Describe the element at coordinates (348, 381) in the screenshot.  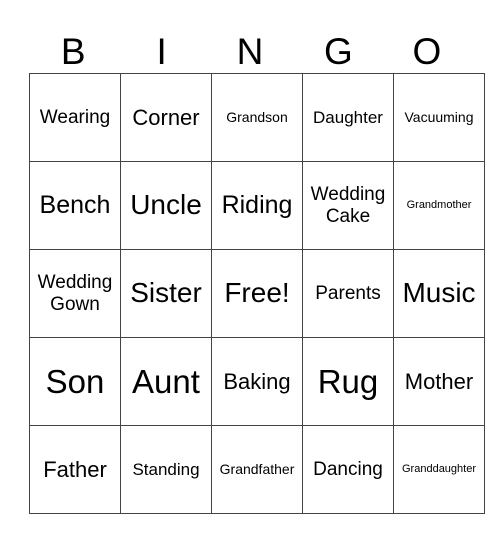
I see `card-cell: Rug` at that location.